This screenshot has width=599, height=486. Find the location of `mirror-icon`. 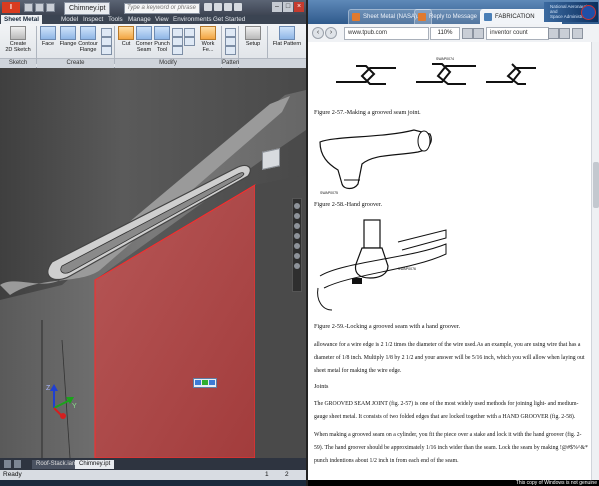

mirror-icon is located at coordinates (230, 50).